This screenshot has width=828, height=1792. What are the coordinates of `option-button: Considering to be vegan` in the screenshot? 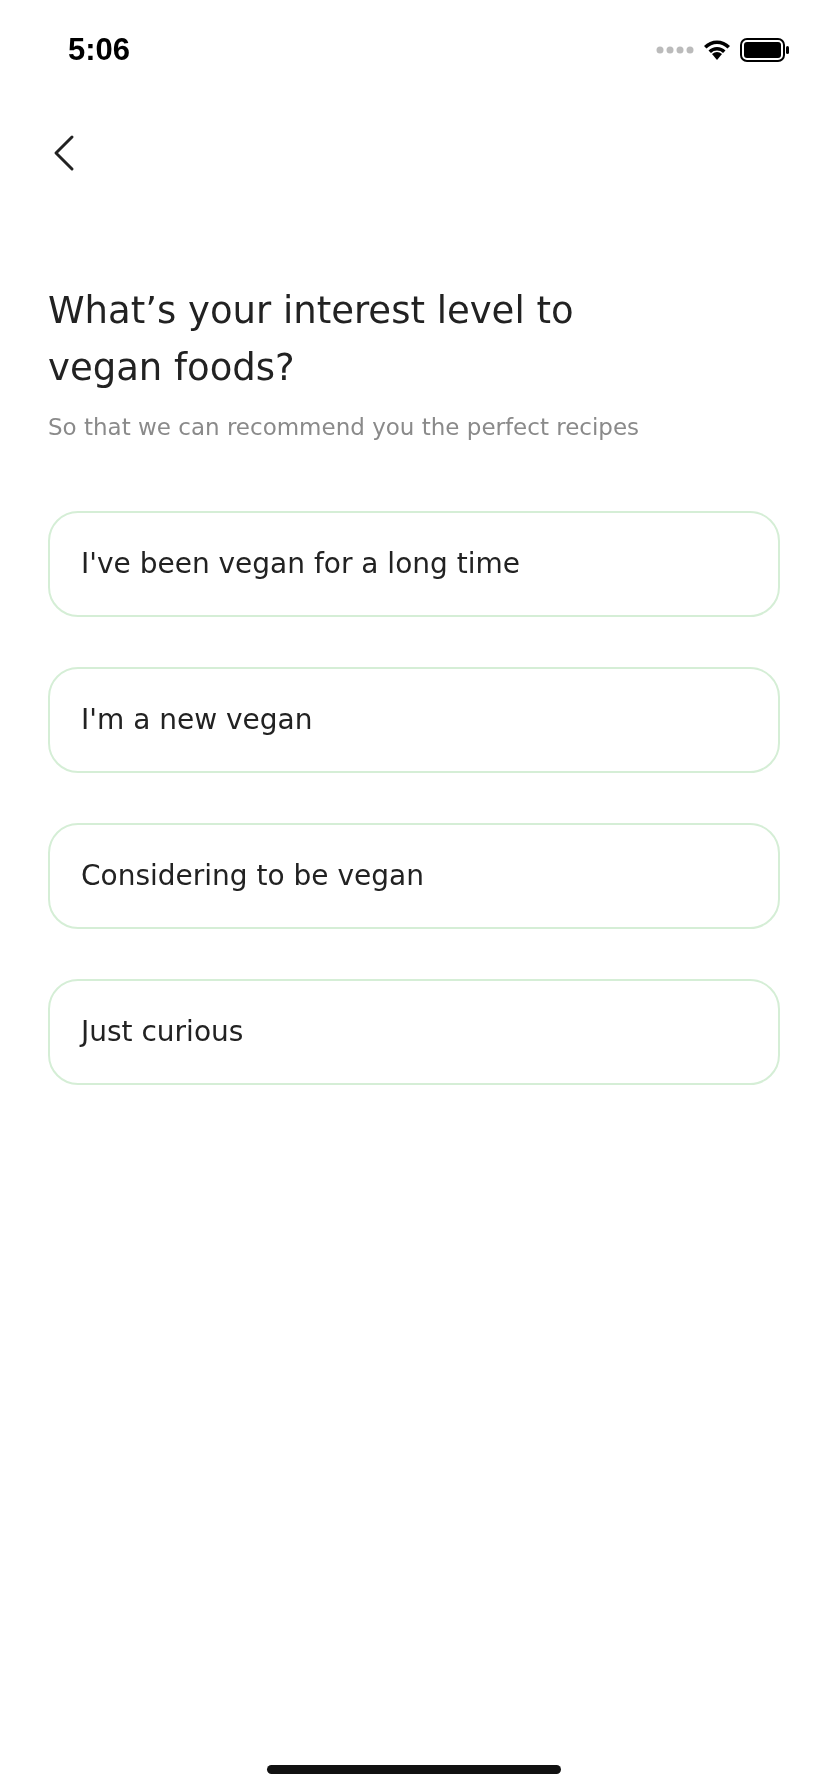 It's located at (414, 875).